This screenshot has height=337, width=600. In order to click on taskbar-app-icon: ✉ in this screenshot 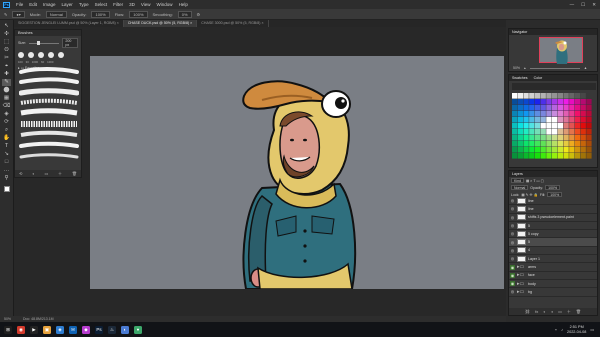, I will do `click(73, 329)`.